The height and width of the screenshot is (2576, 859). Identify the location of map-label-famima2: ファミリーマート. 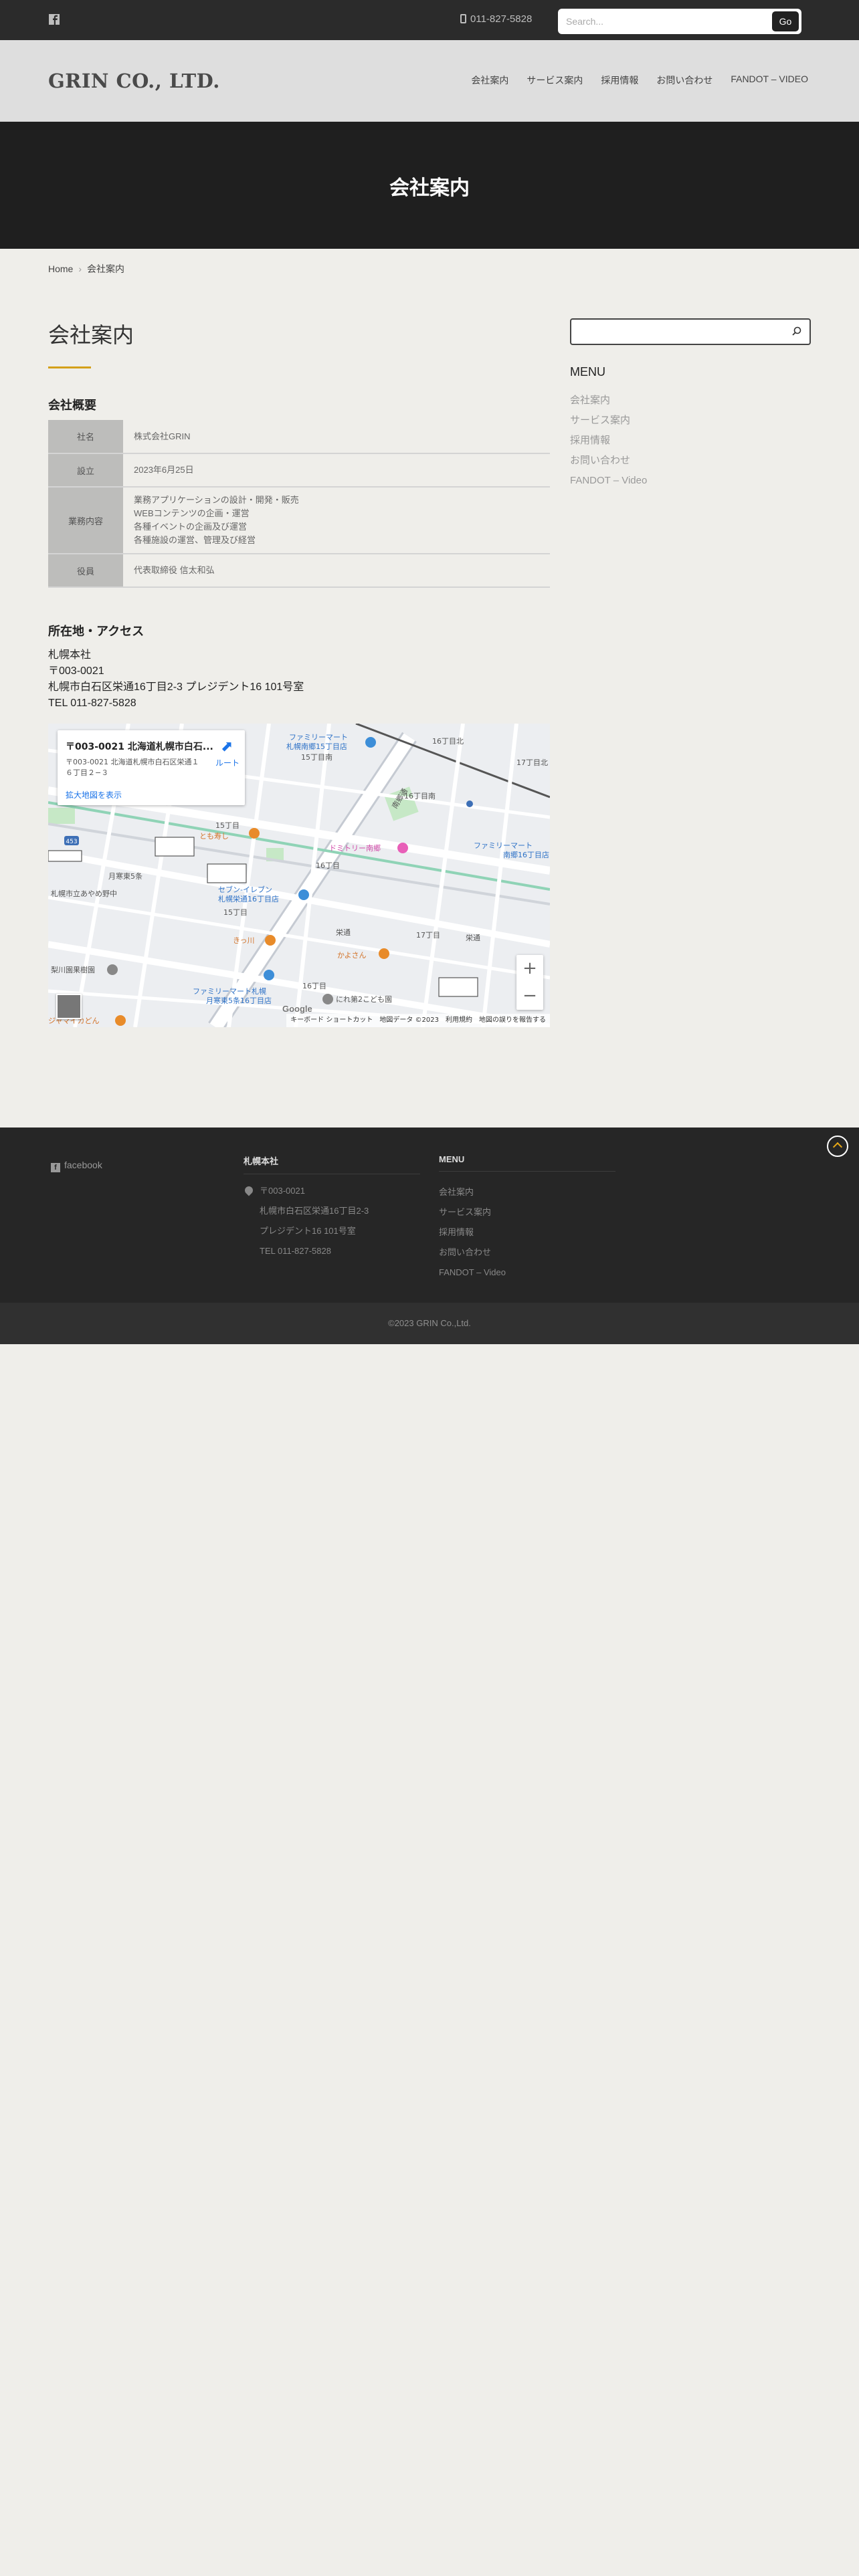
(504, 846).